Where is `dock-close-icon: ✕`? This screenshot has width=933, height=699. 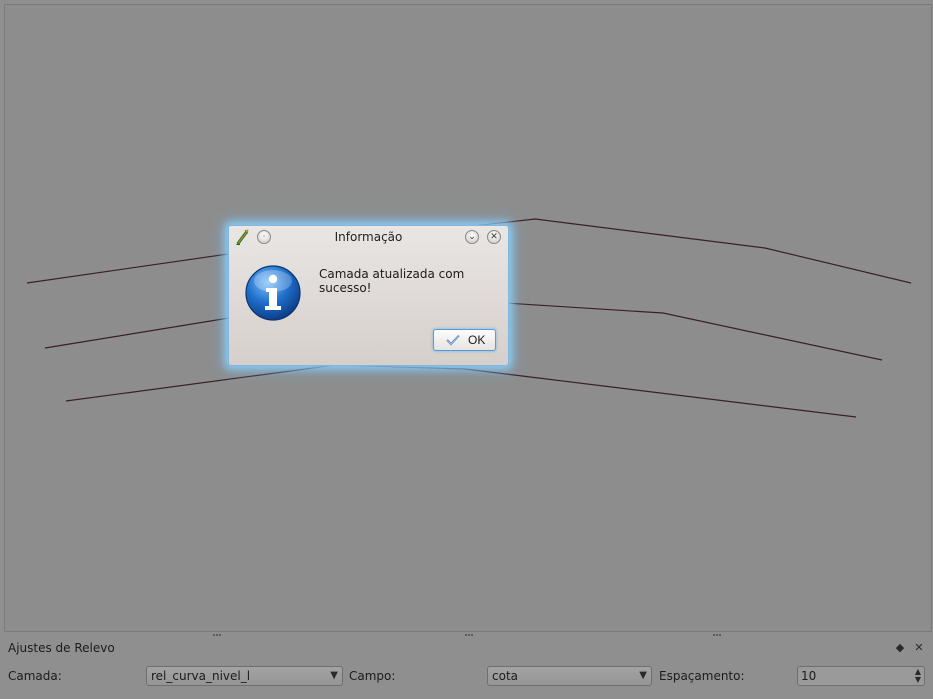
dock-close-icon: ✕ is located at coordinates (919, 648).